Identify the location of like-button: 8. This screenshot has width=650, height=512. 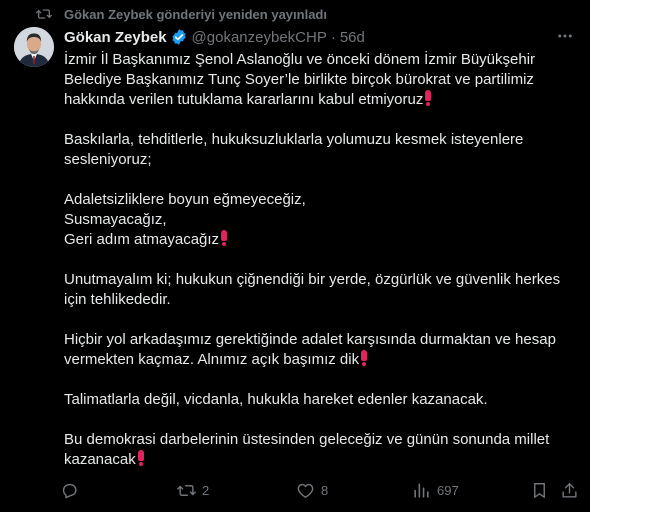
(312, 490).